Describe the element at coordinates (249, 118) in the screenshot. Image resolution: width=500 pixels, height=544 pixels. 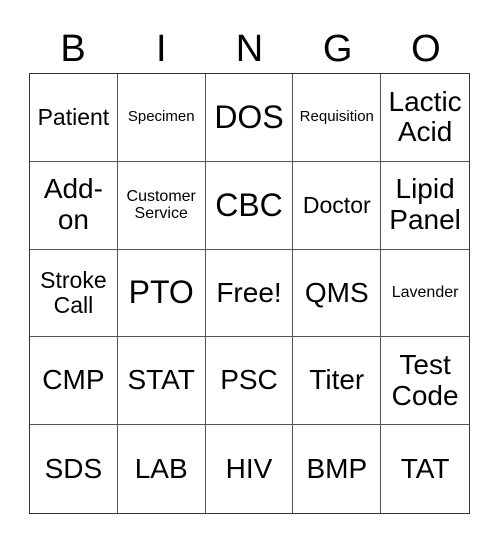
I see `bingo-cell: DOS` at that location.